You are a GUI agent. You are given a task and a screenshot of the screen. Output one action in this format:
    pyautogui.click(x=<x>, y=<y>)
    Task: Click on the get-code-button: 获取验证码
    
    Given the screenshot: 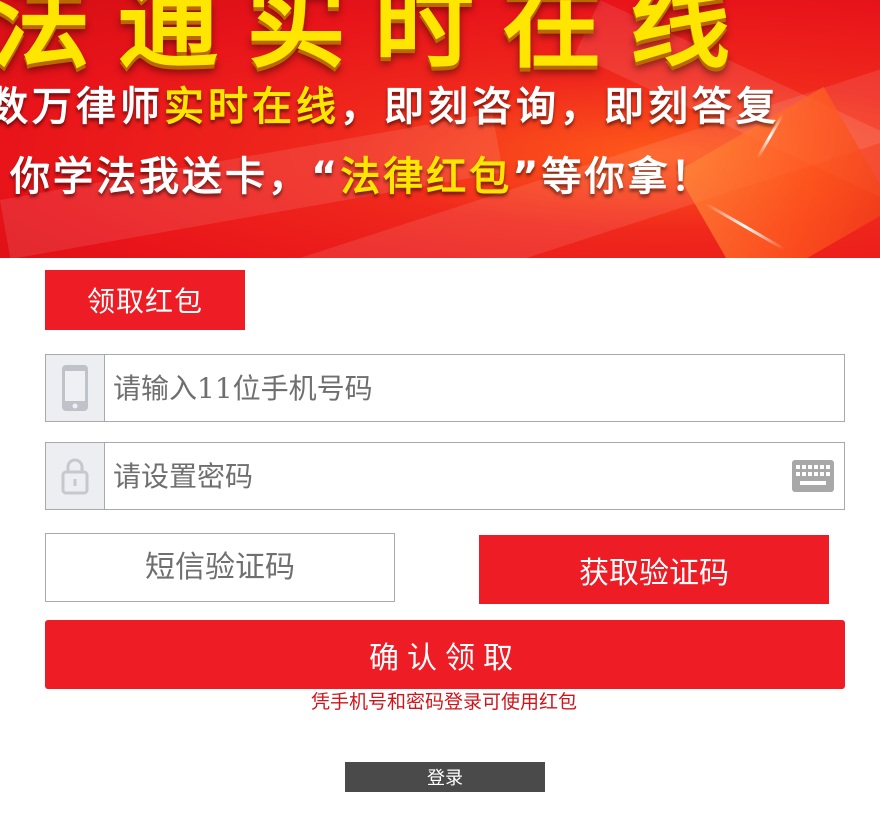 What is the action you would take?
    pyautogui.click(x=654, y=569)
    